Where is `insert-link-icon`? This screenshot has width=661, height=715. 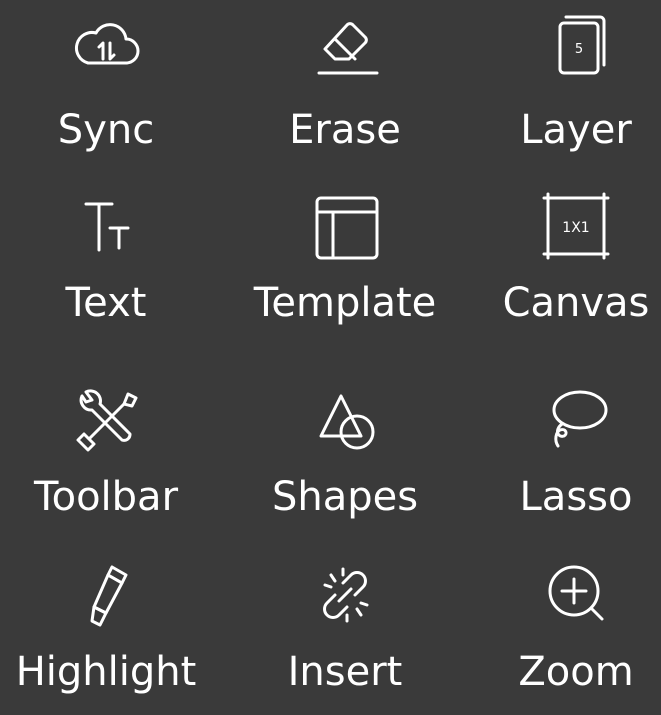 insert-link-icon is located at coordinates (345, 595).